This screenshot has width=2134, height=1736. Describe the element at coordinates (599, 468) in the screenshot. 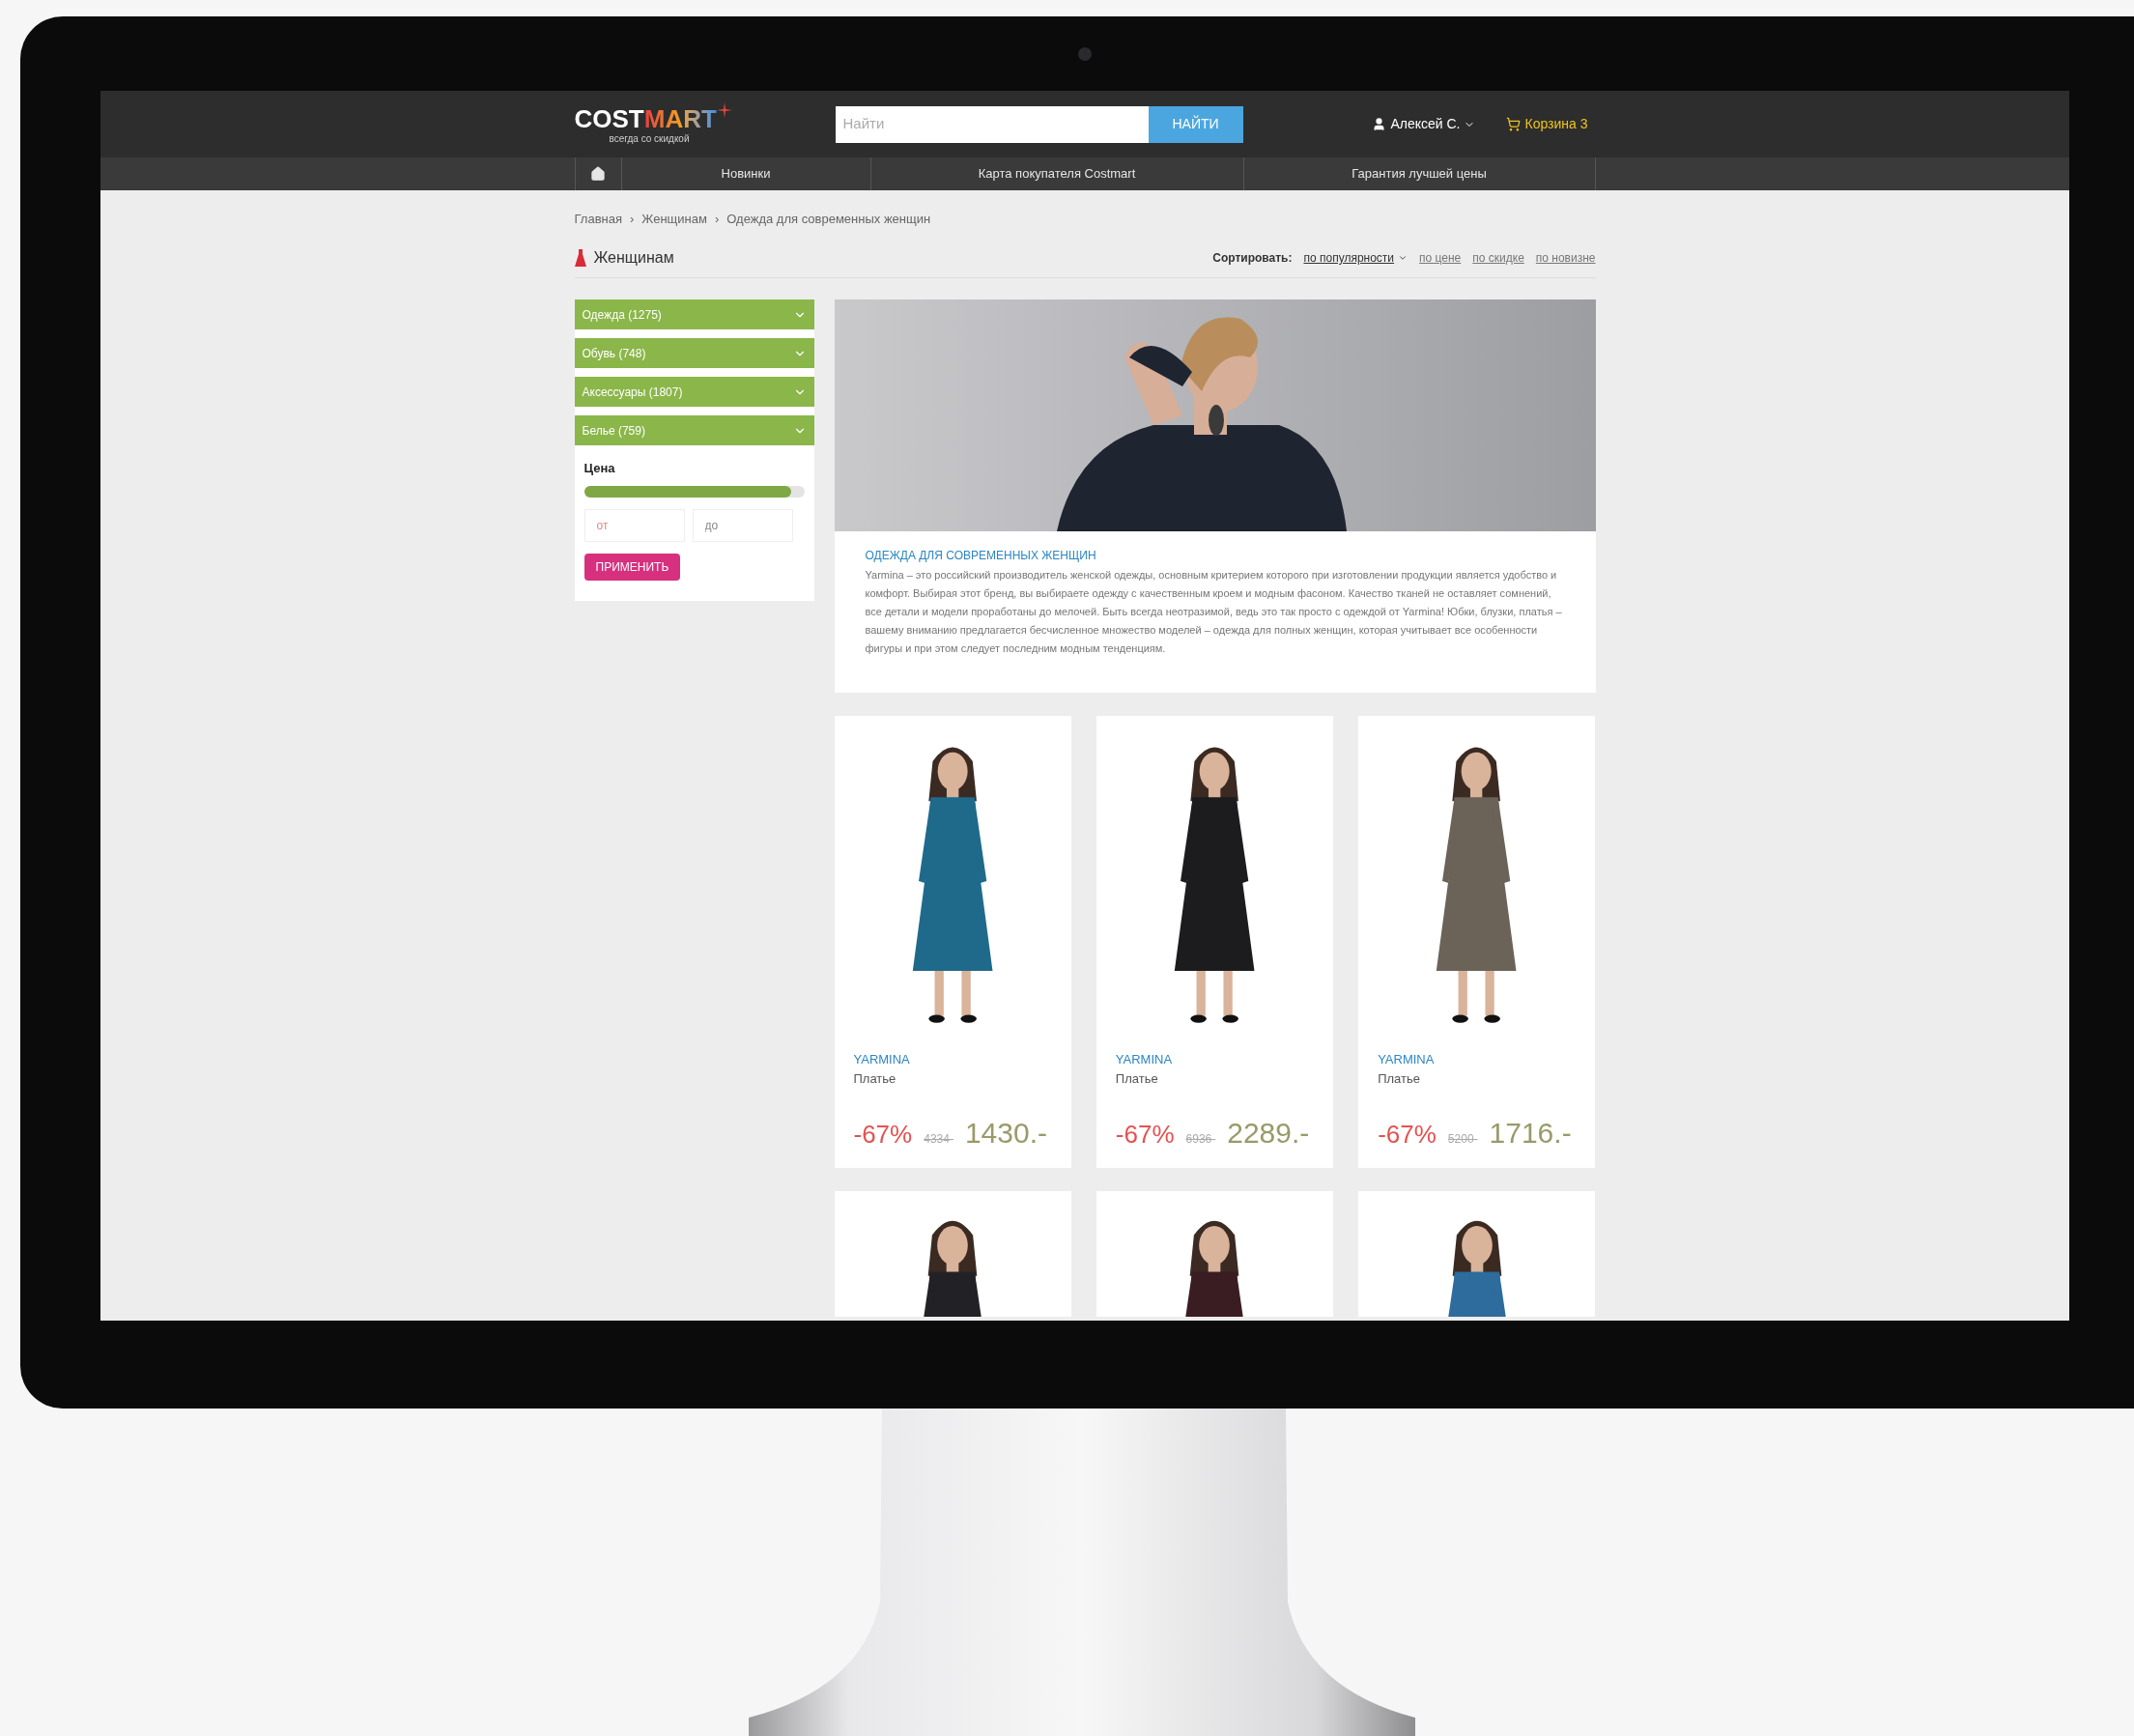

I see `price-heading: Цена` at that location.